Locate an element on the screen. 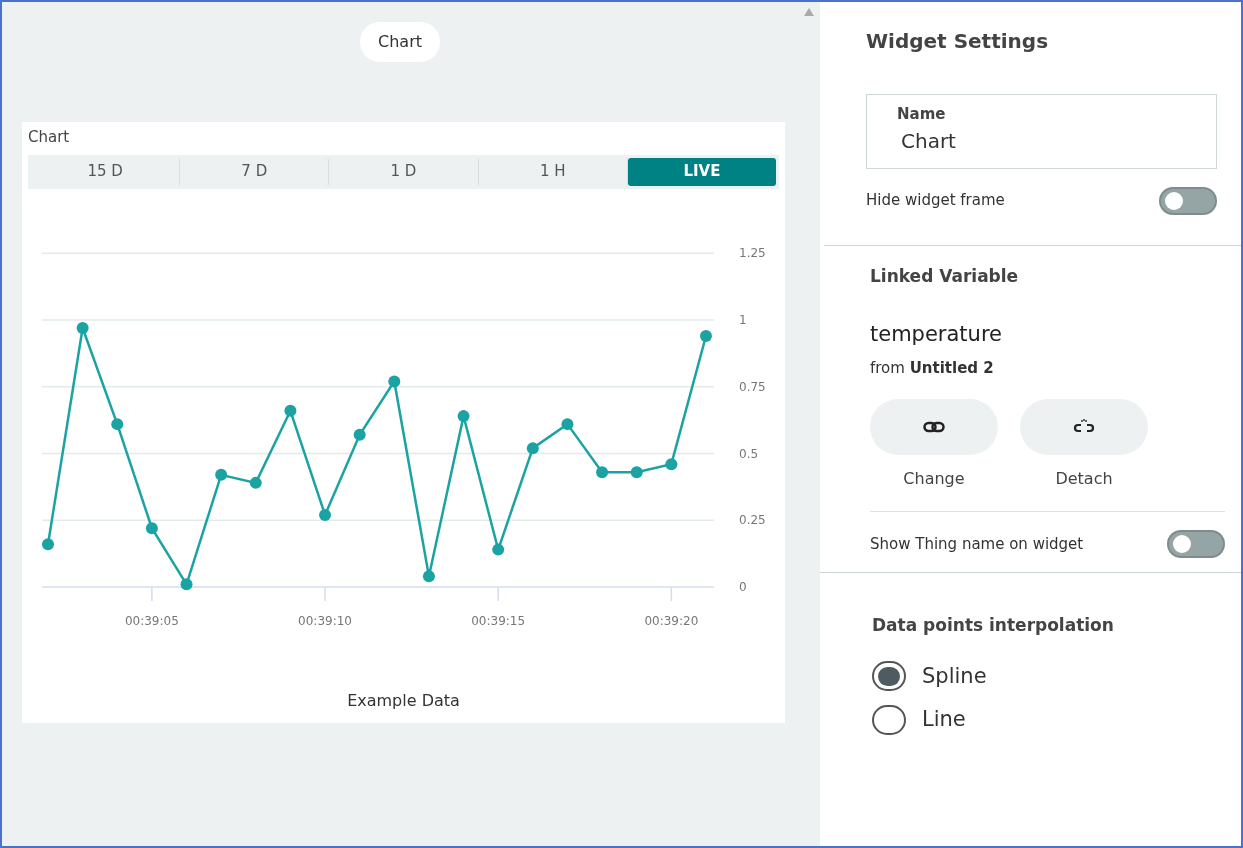 The height and width of the screenshot is (848, 1243). chart-title: Chart is located at coordinates (49, 137).